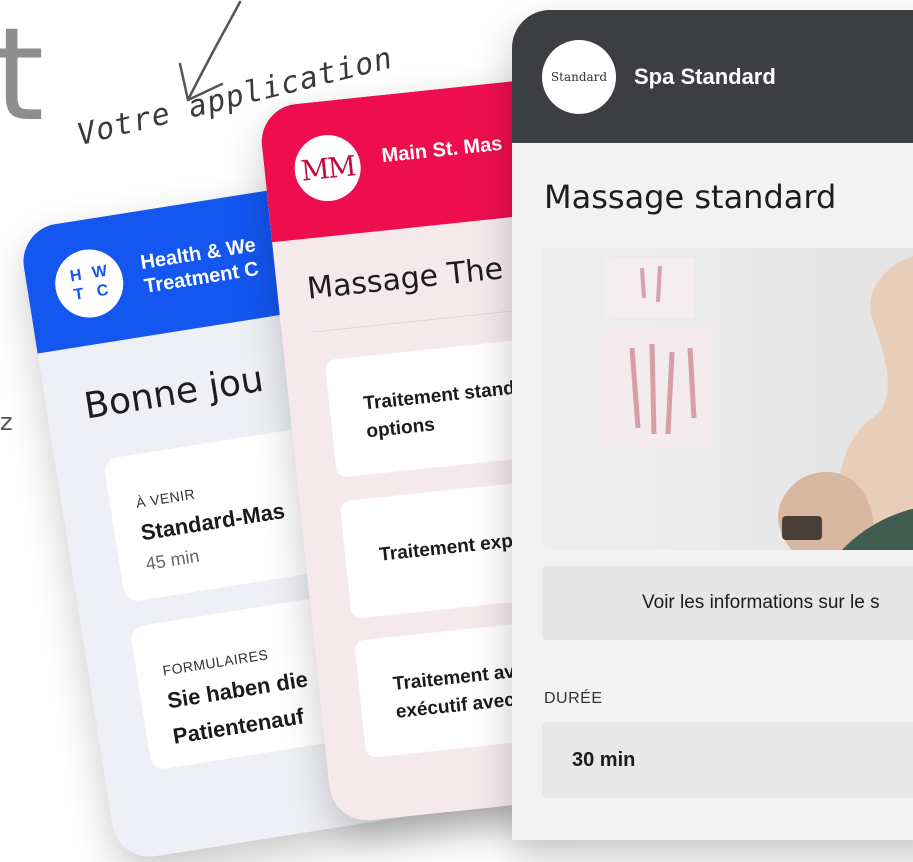 This screenshot has width=913, height=862. I want to click on background-letter-t: t, so click(22, 75).